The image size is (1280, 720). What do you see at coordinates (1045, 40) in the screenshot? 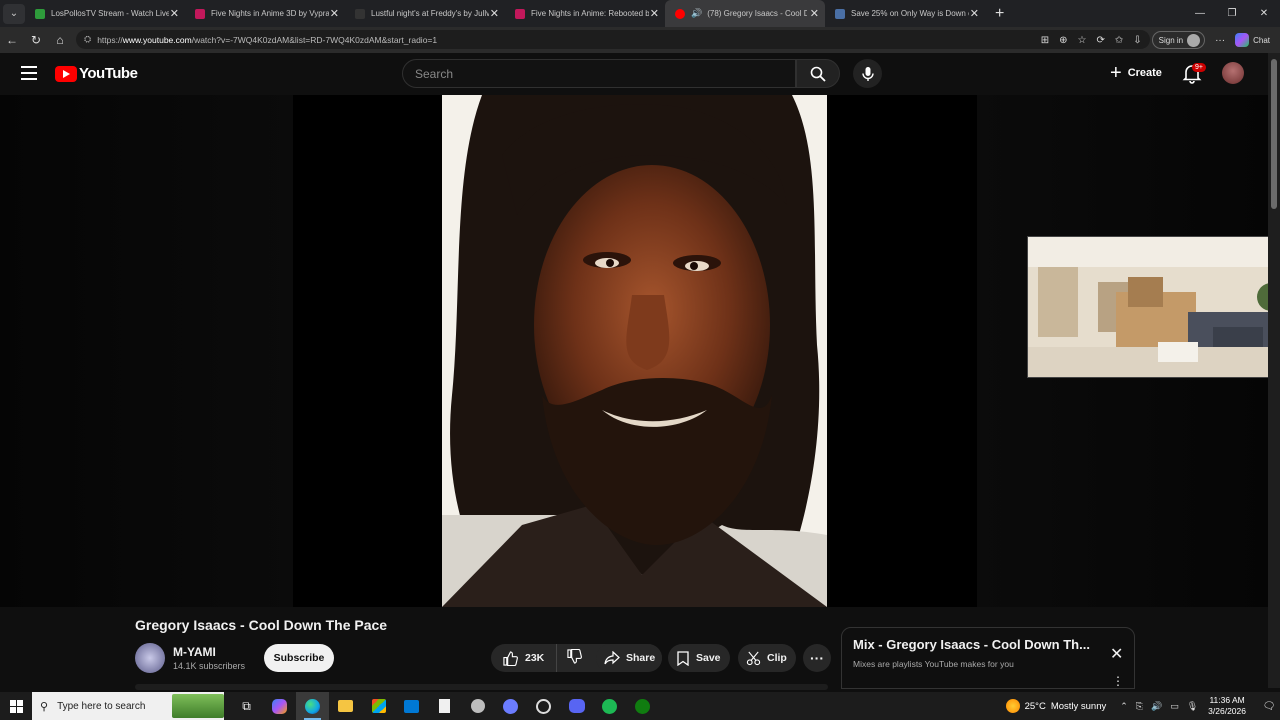
I see `app-available-icon: ⊞` at bounding box center [1045, 40].